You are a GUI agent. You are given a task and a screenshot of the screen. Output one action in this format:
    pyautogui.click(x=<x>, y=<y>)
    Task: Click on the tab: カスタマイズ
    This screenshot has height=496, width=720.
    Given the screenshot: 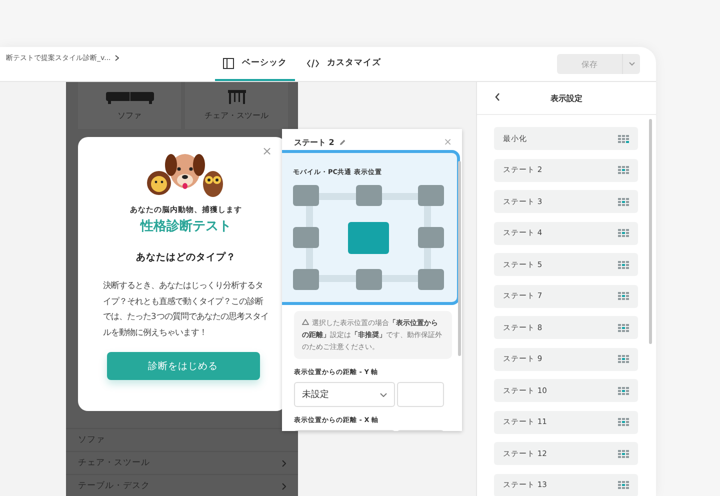 What is the action you would take?
    pyautogui.click(x=344, y=64)
    